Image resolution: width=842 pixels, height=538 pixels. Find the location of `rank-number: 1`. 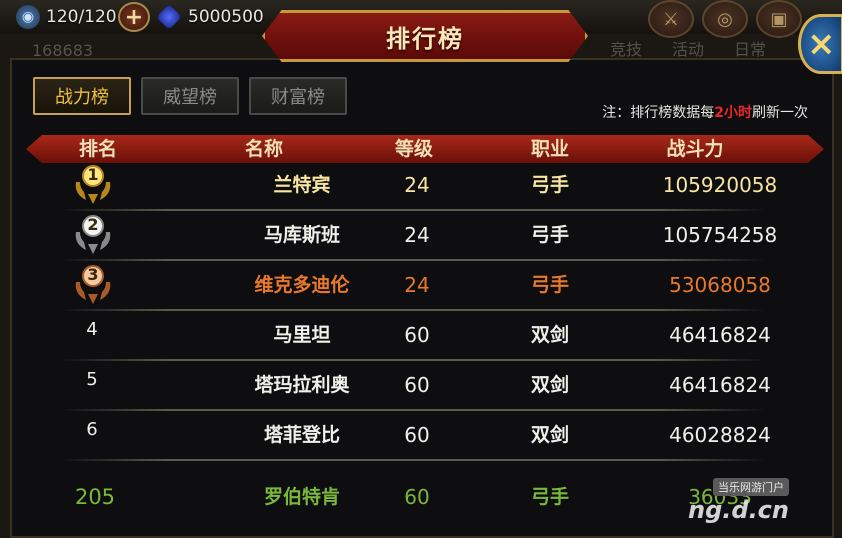

rank-number: 1 is located at coordinates (93, 174).